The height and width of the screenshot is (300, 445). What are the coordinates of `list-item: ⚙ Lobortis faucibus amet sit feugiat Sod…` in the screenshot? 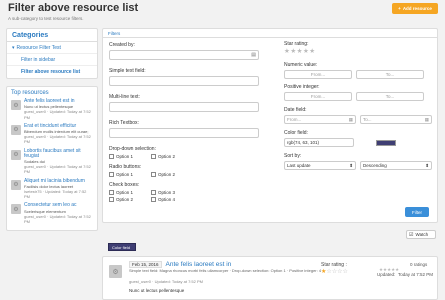 It's located at (52, 161).